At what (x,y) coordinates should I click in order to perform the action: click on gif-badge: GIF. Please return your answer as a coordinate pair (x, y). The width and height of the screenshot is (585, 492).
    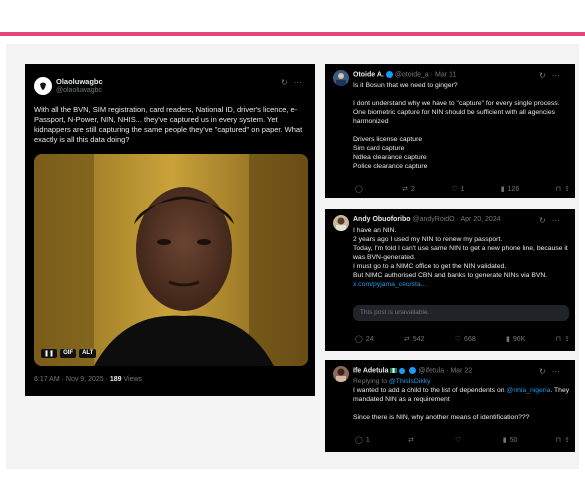
    Looking at the image, I should click on (68, 353).